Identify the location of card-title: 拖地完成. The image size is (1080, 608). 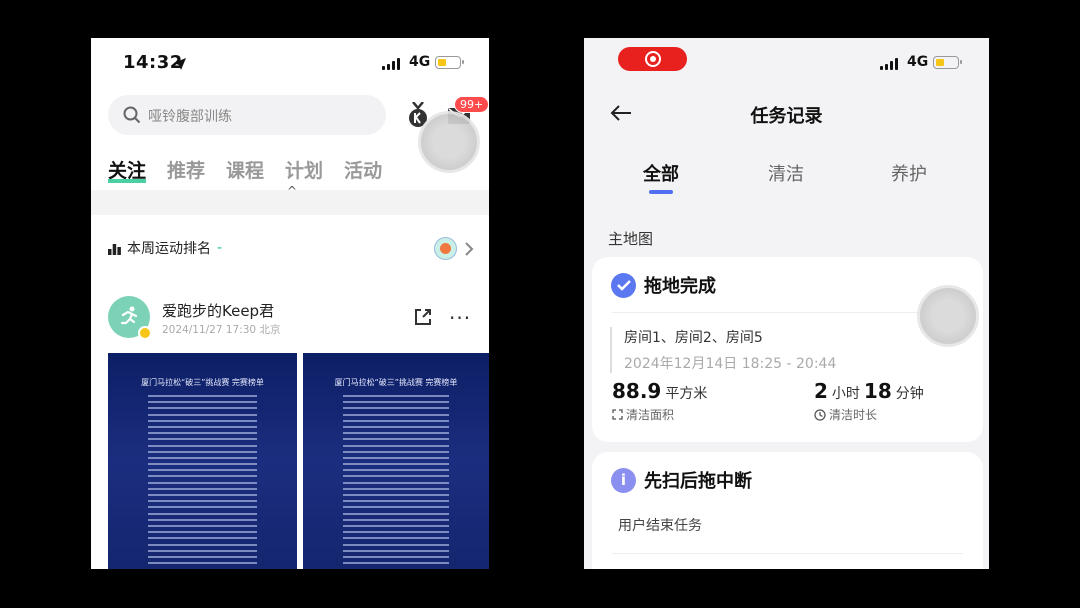
(680, 286).